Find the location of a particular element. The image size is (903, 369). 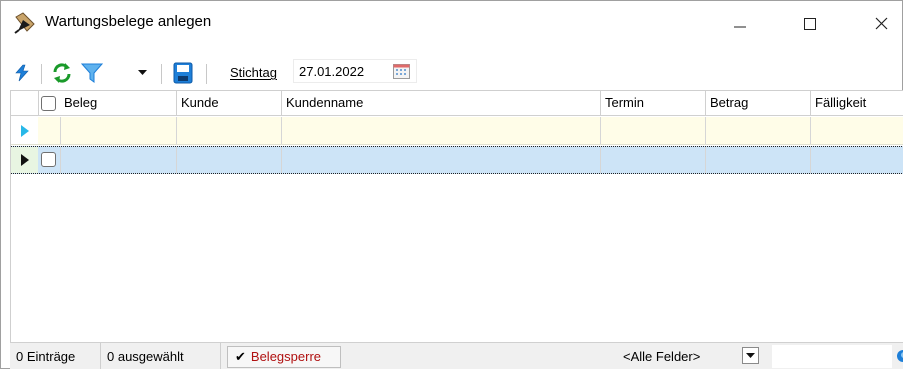

save-icon is located at coordinates (183, 73).